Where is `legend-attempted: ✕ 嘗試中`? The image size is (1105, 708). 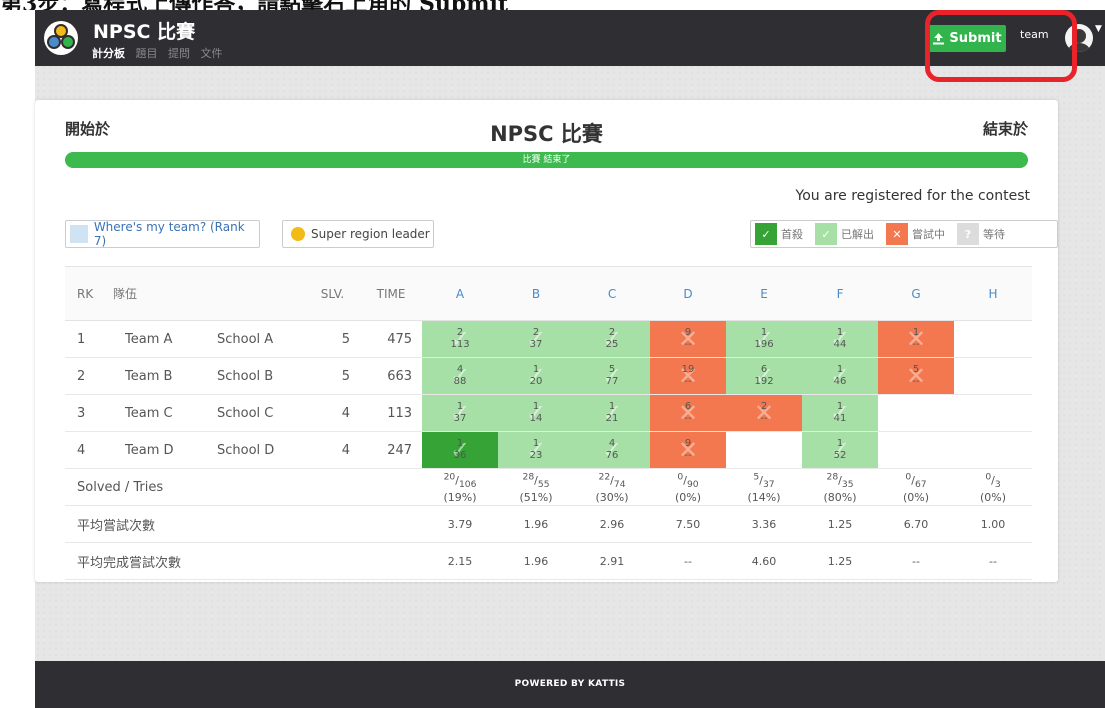 legend-attempted: ✕ 嘗試中 is located at coordinates (915, 234).